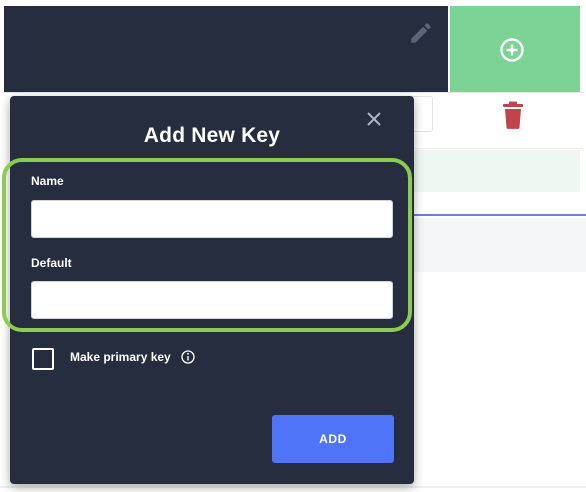 This screenshot has width=586, height=492. Describe the element at coordinates (212, 219) in the screenshot. I see `name-input` at that location.